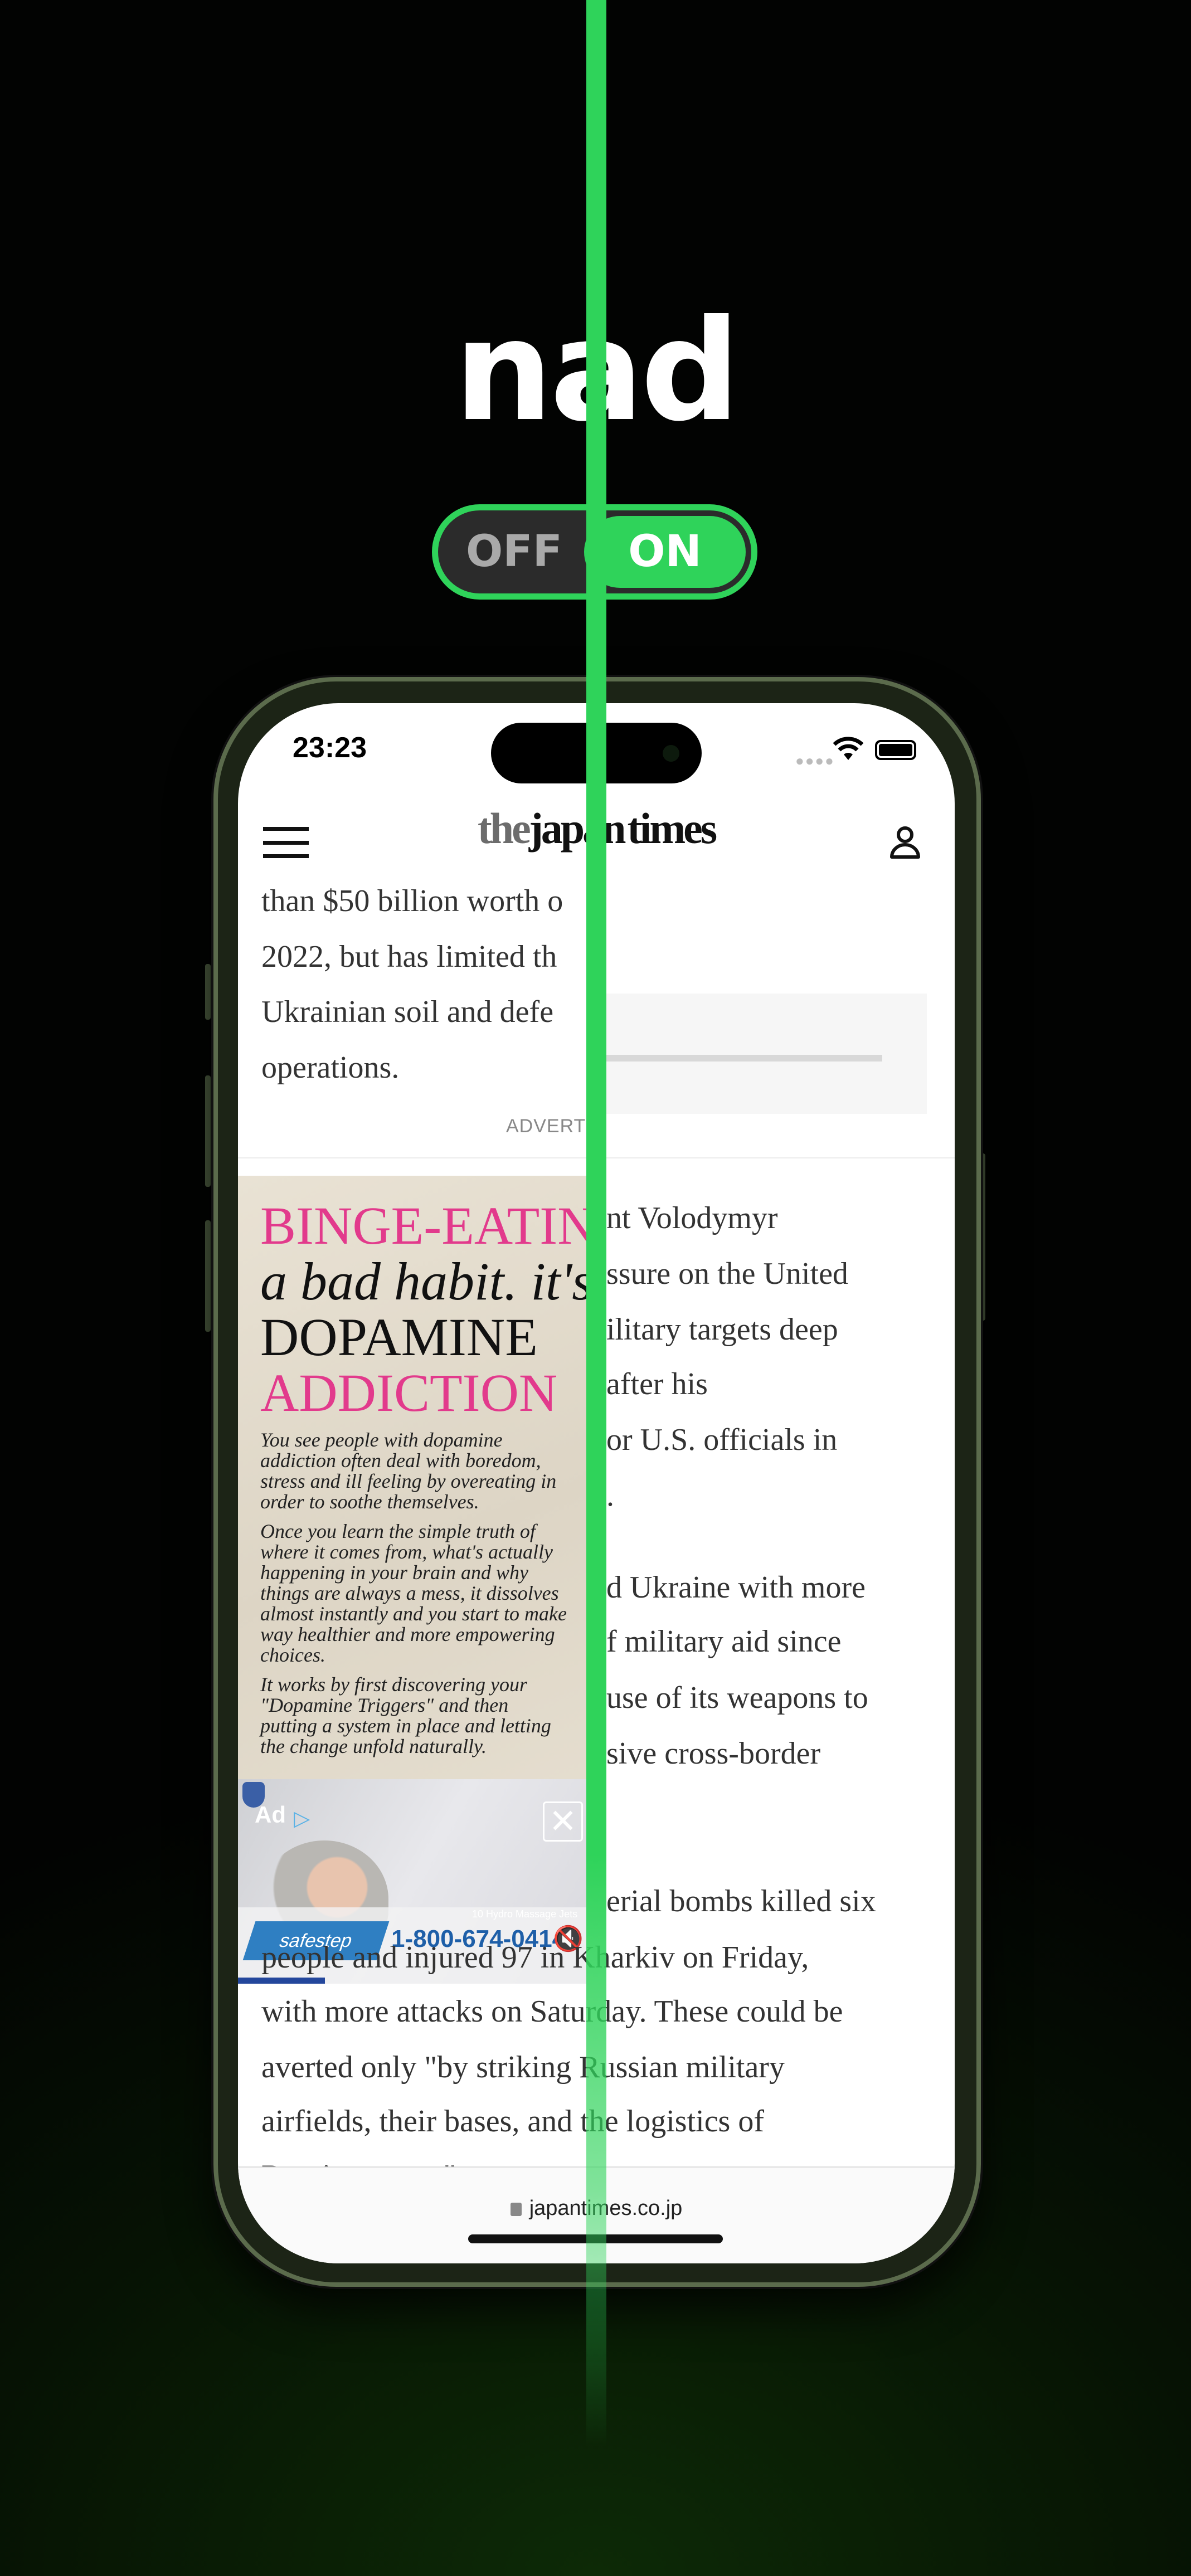 Image resolution: width=1191 pixels, height=2576 pixels. I want to click on user-account-icon, so click(905, 842).